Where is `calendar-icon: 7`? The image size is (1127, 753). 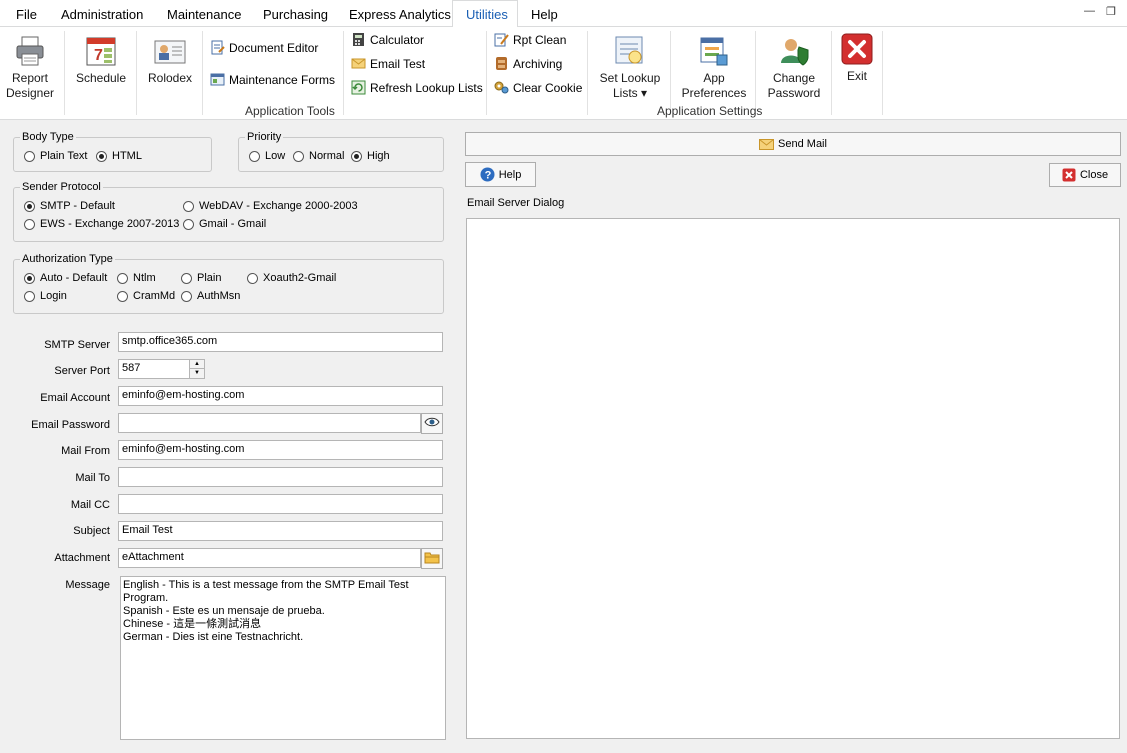
calendar-icon: 7 is located at coordinates (101, 51).